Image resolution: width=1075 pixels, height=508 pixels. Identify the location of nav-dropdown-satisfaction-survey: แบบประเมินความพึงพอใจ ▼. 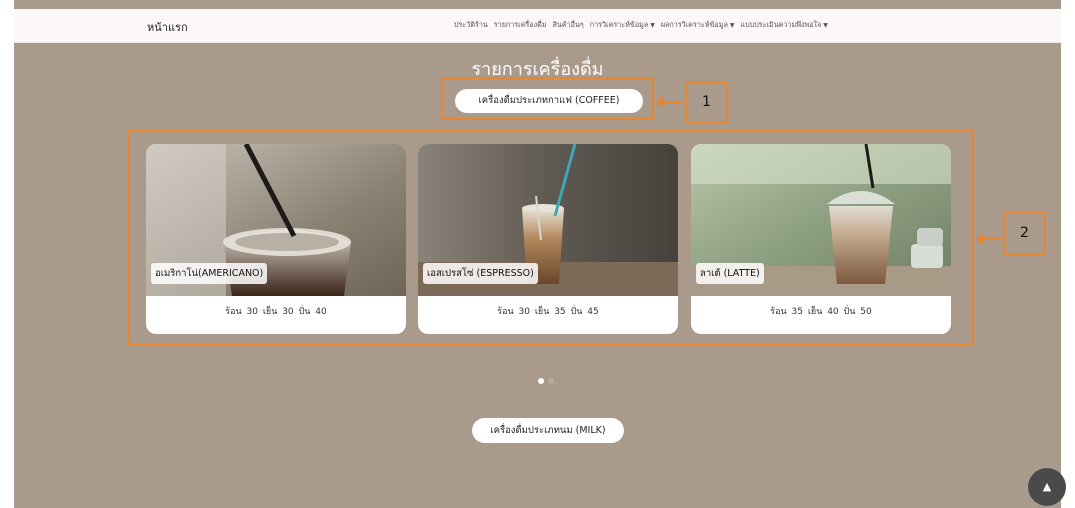
(783, 25).